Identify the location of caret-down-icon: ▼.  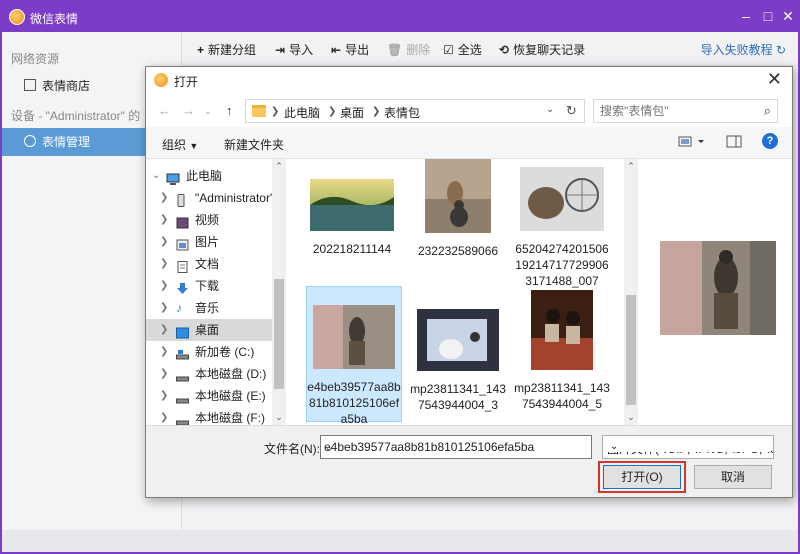
(194, 146).